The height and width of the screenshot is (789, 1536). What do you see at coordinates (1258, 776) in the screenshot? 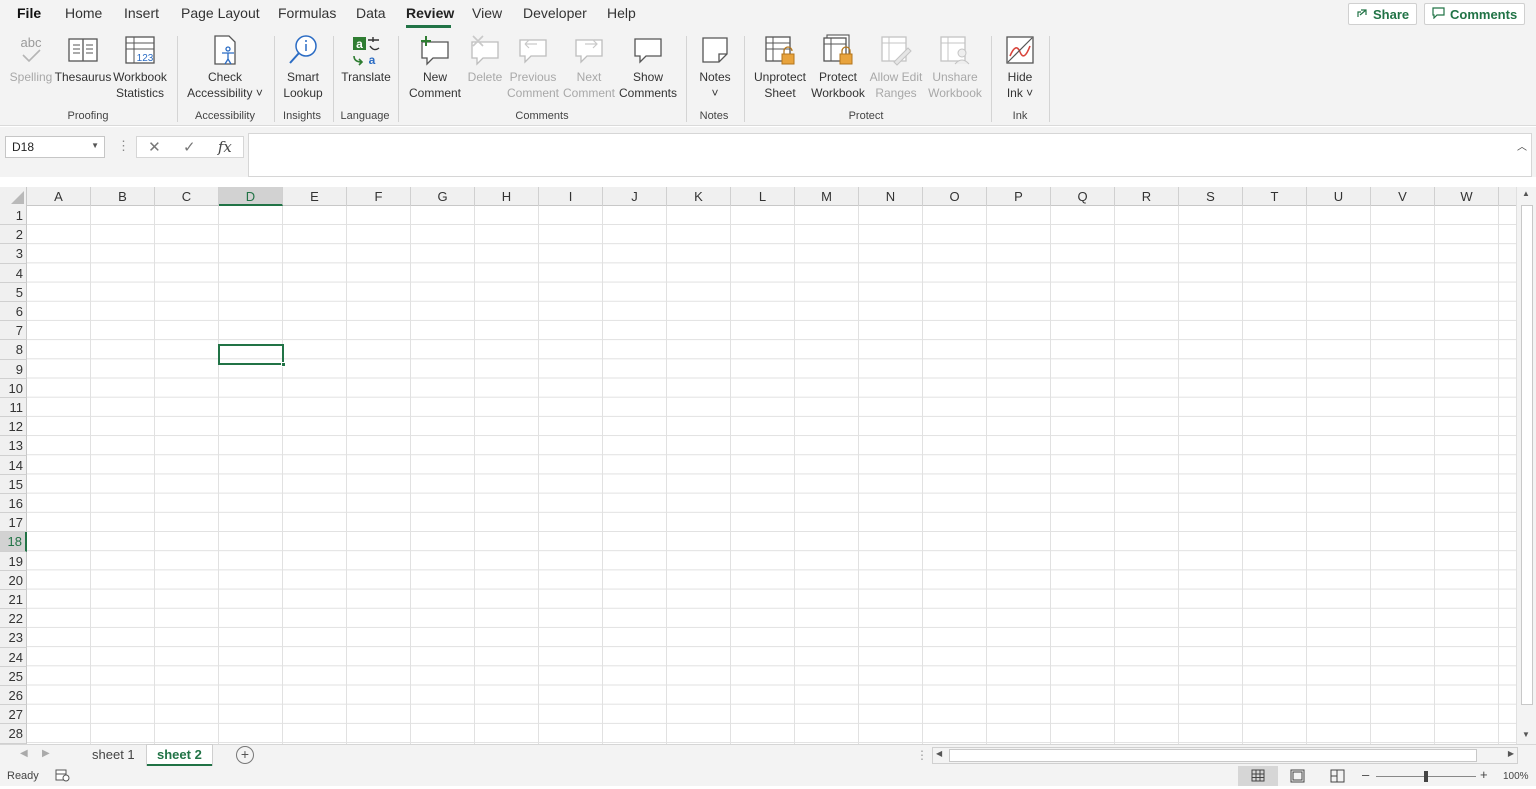
I see `normal-view-button` at bounding box center [1258, 776].